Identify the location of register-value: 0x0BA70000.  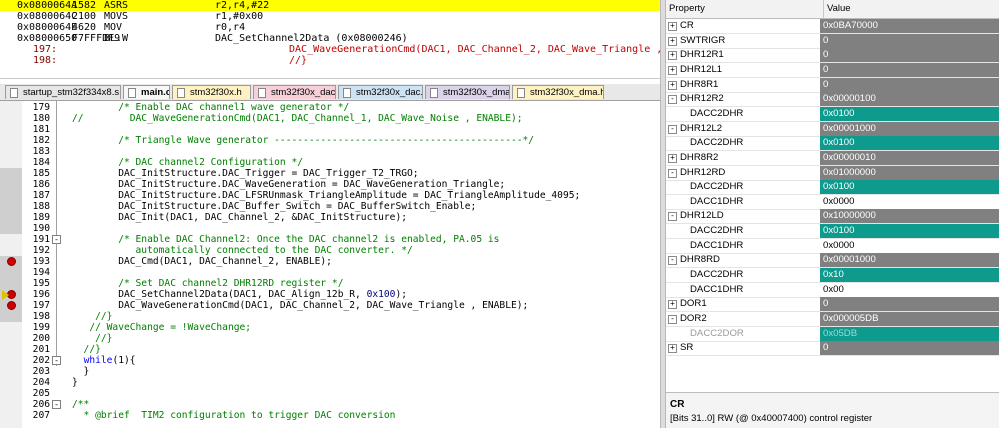
(909, 26).